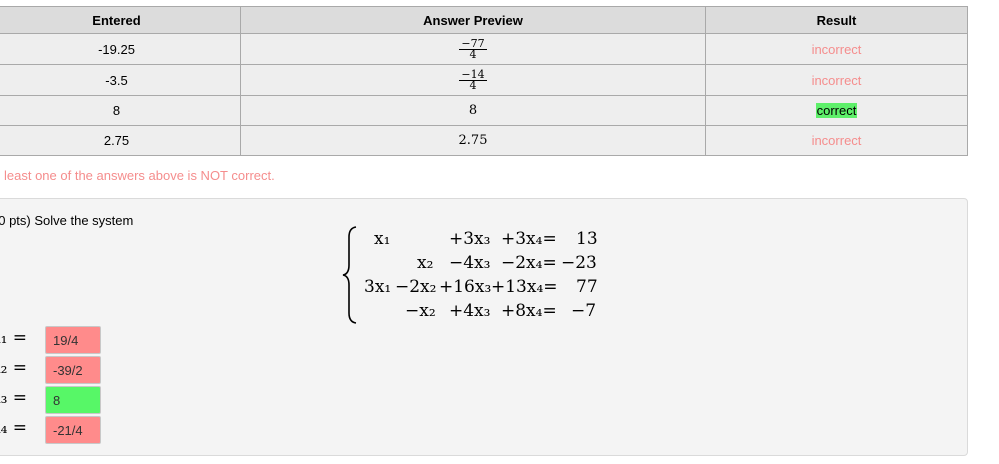 This screenshot has width=999, height=464. I want to click on header-entered: Entered, so click(120, 20).